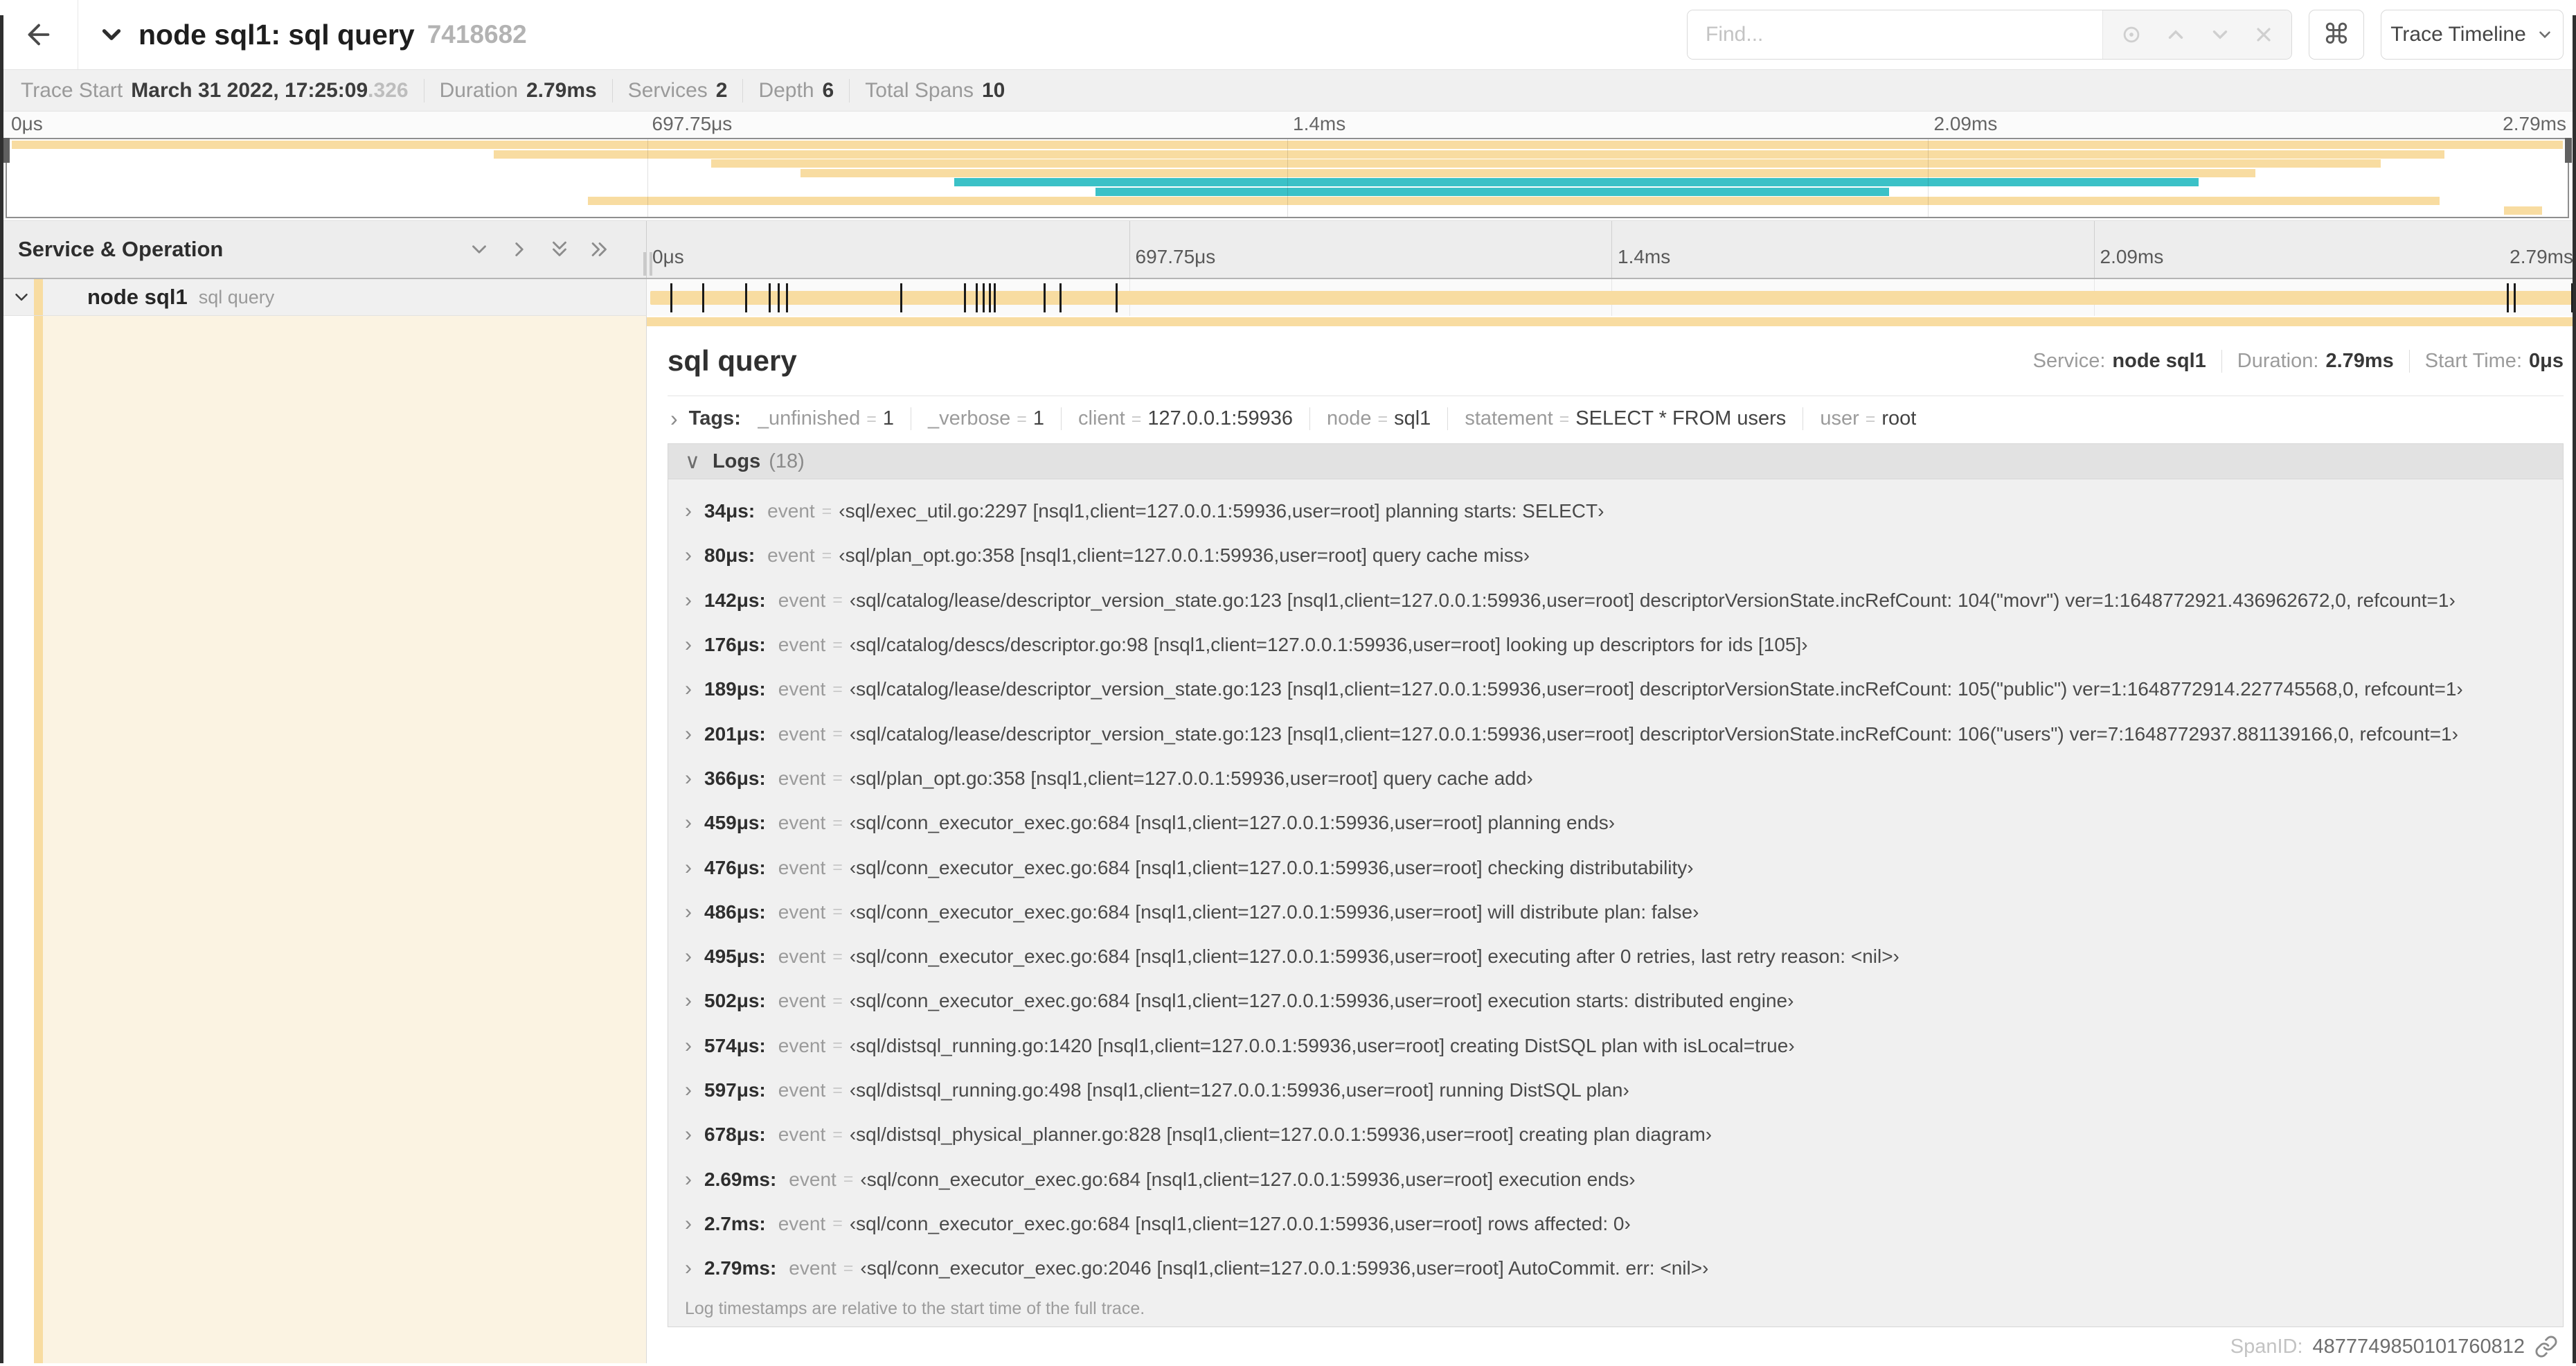  Describe the element at coordinates (1612, 322) in the screenshot. I see `detail-span-bar` at that location.